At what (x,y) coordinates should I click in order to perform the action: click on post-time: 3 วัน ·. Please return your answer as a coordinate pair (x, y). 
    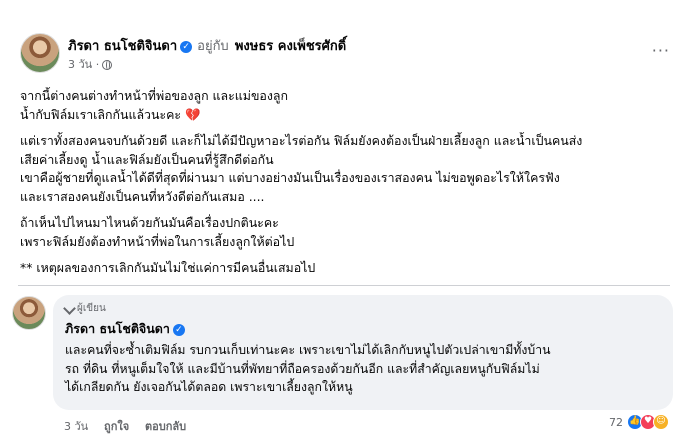
    Looking at the image, I should click on (83, 64).